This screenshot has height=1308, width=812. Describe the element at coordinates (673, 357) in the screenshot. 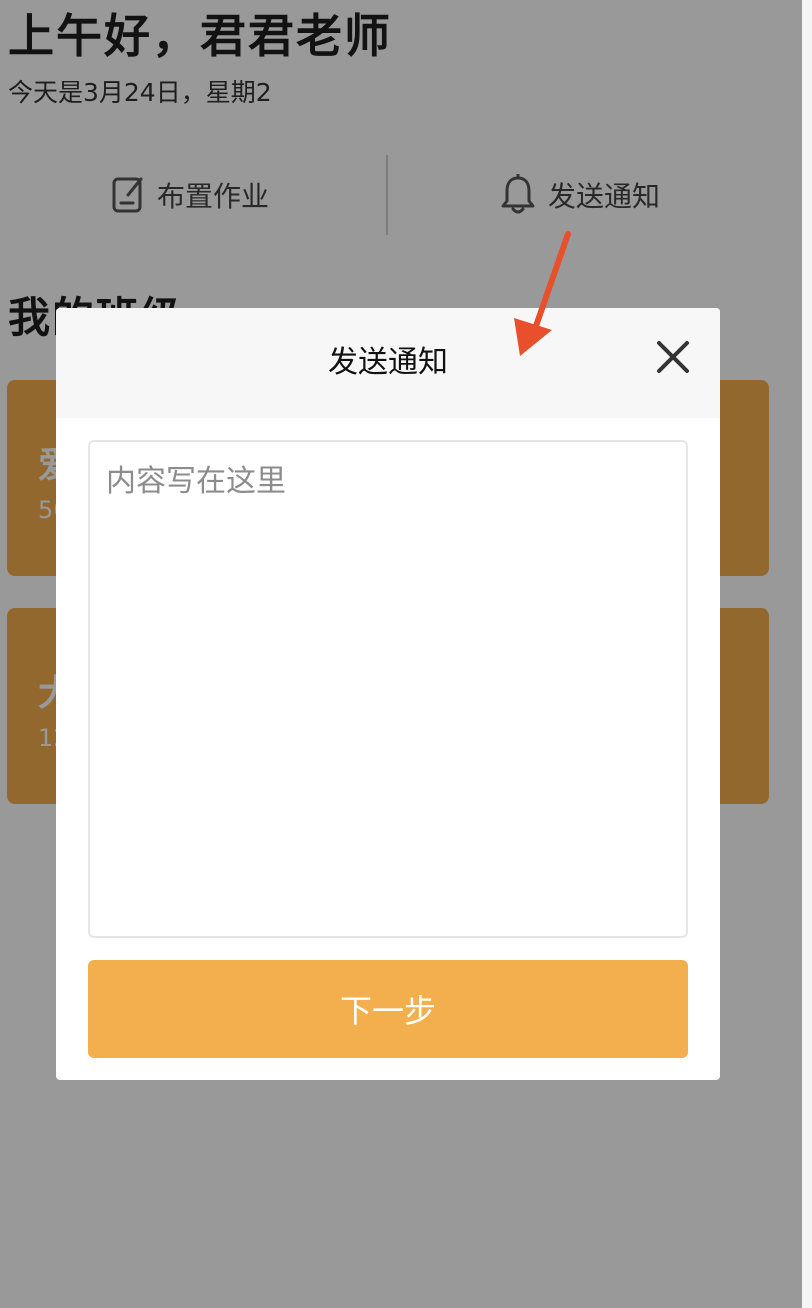

I see `close-icon` at that location.